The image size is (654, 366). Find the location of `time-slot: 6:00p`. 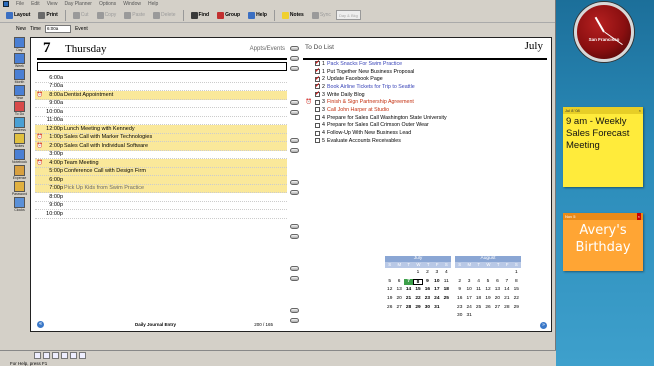

time-slot: 6:00p is located at coordinates (161, 180).